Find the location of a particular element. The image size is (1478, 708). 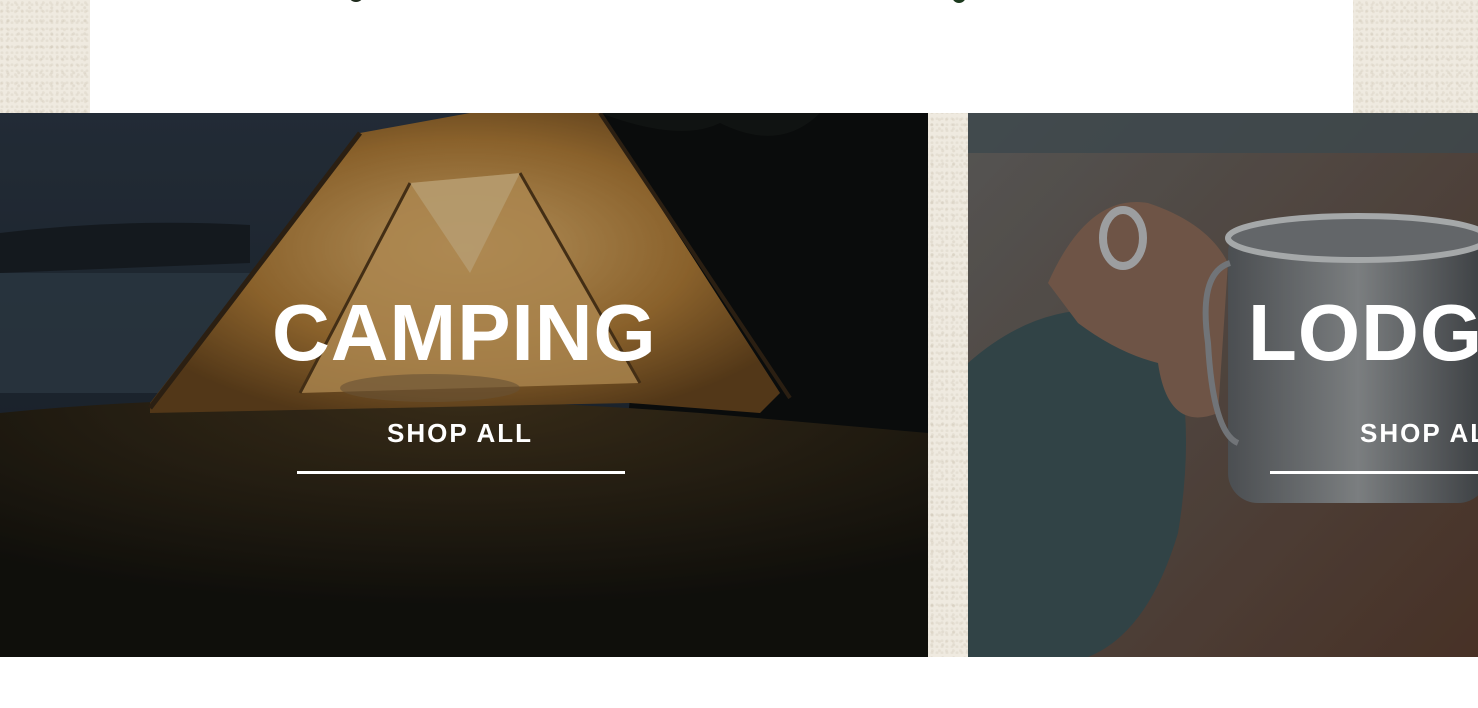

section-footer-band is located at coordinates (739, 682).